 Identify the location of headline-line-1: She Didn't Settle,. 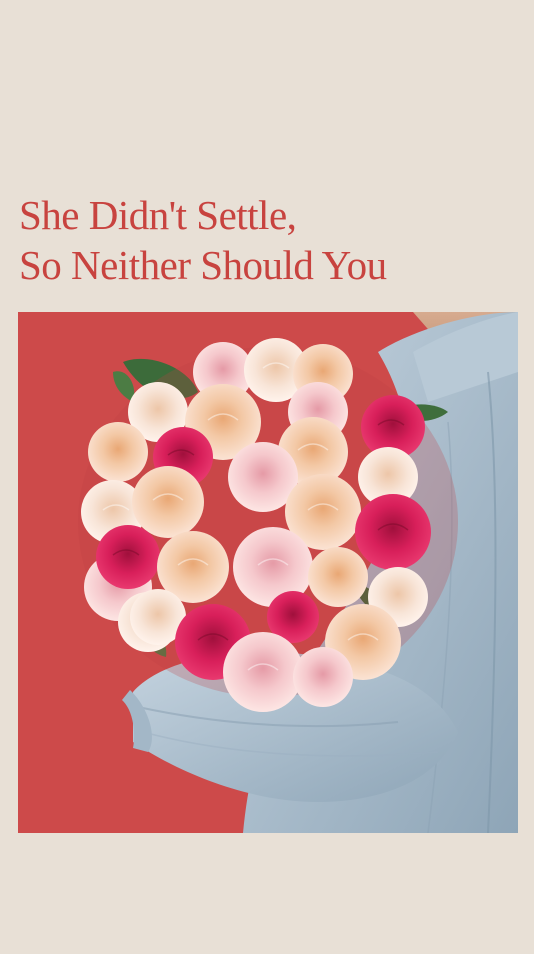
(158, 215).